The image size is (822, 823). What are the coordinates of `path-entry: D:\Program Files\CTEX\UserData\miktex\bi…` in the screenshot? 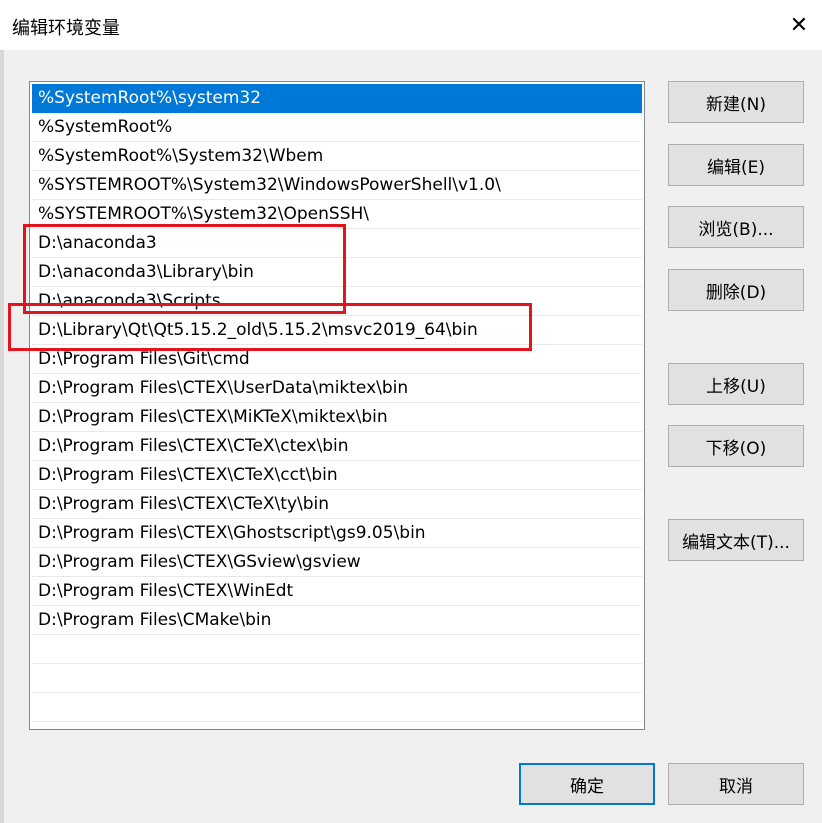 It's located at (337, 388).